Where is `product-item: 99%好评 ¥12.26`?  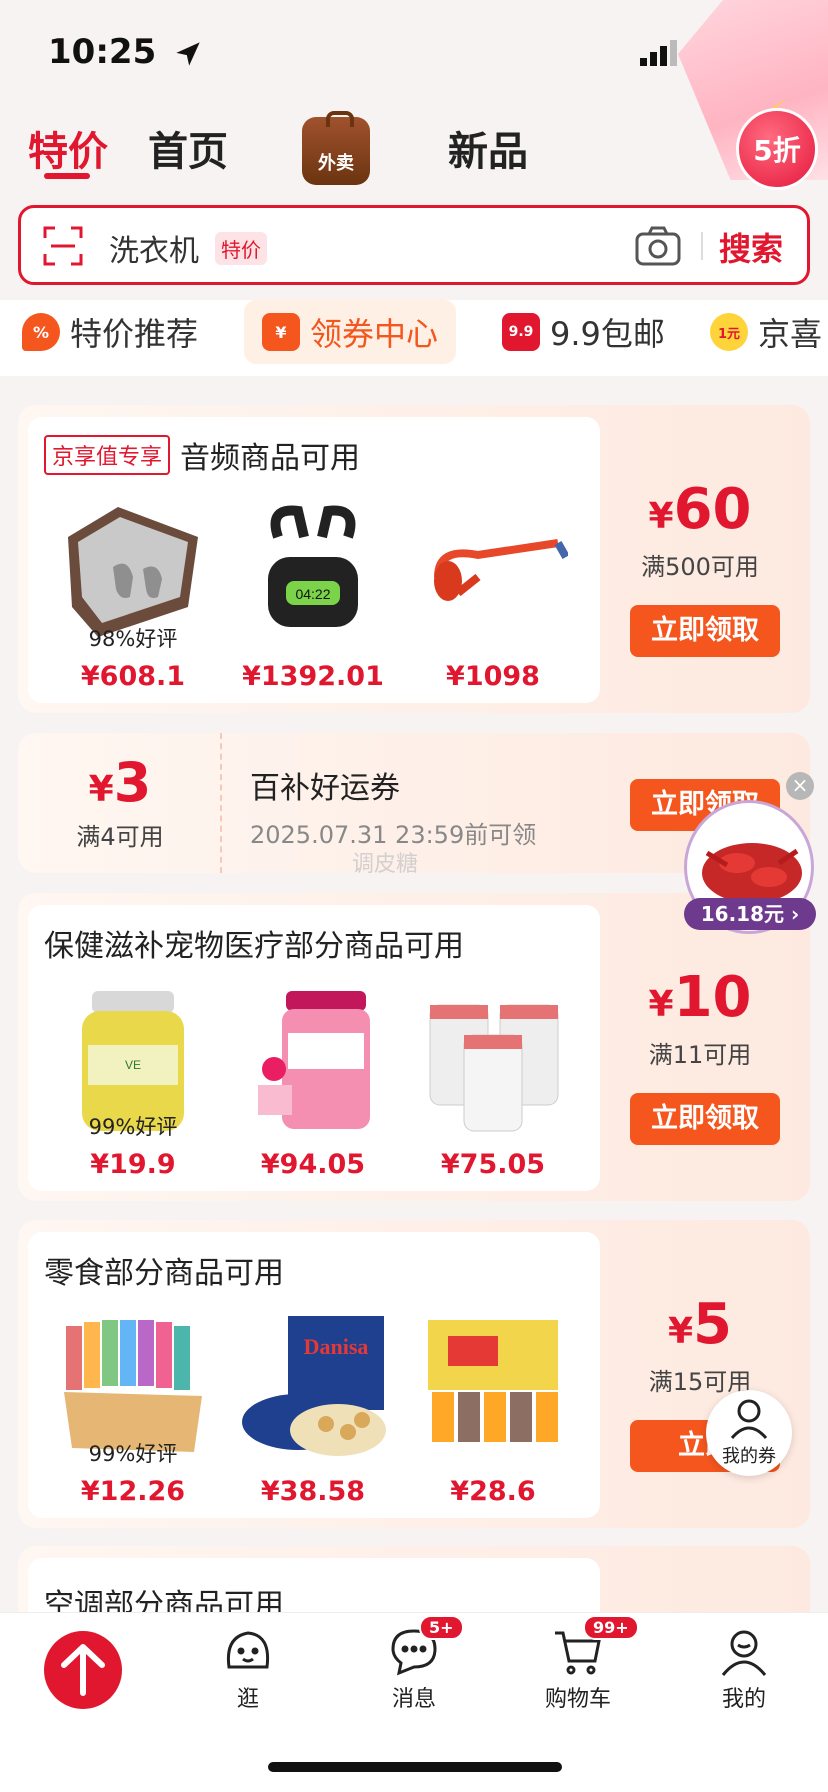 product-item: 99%好评 ¥12.26 is located at coordinates (133, 1409).